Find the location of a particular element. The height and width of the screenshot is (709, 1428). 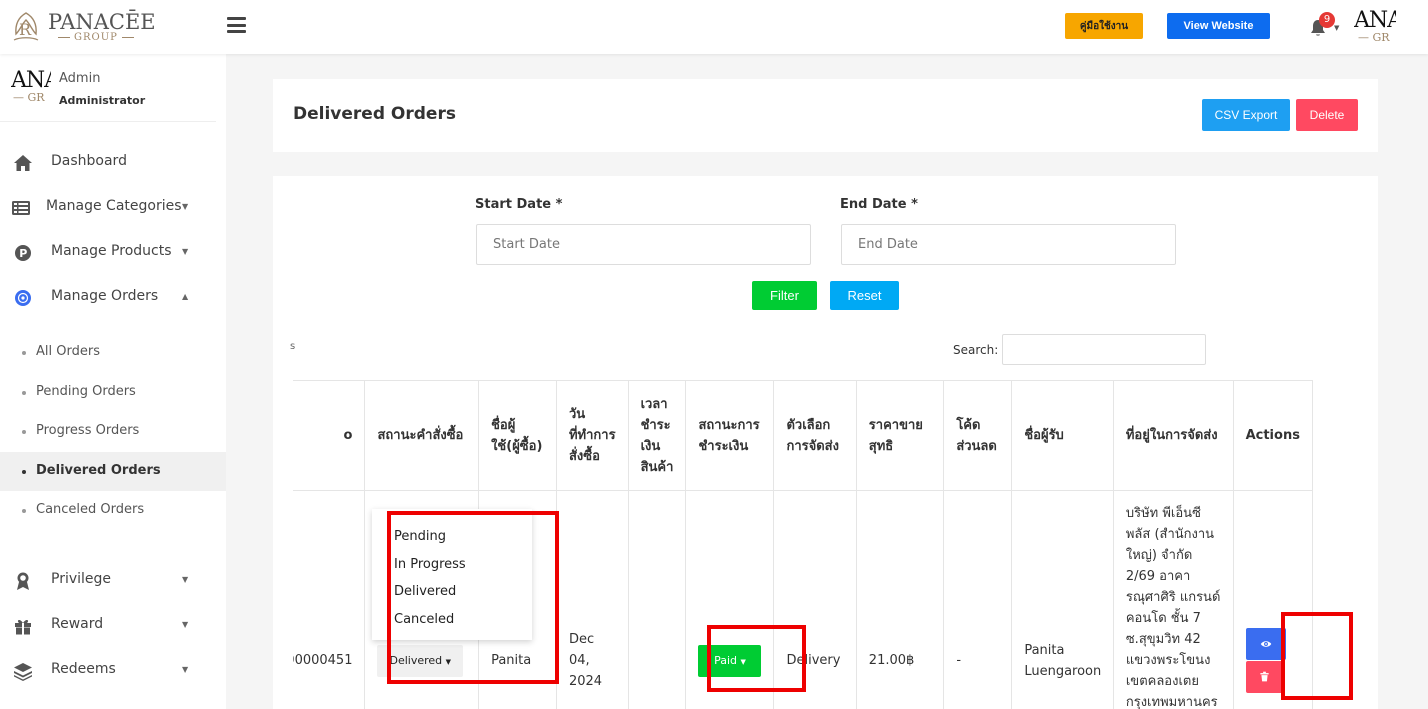

sidebar-item-delivered-orders: Delivered Orders is located at coordinates (113, 471).